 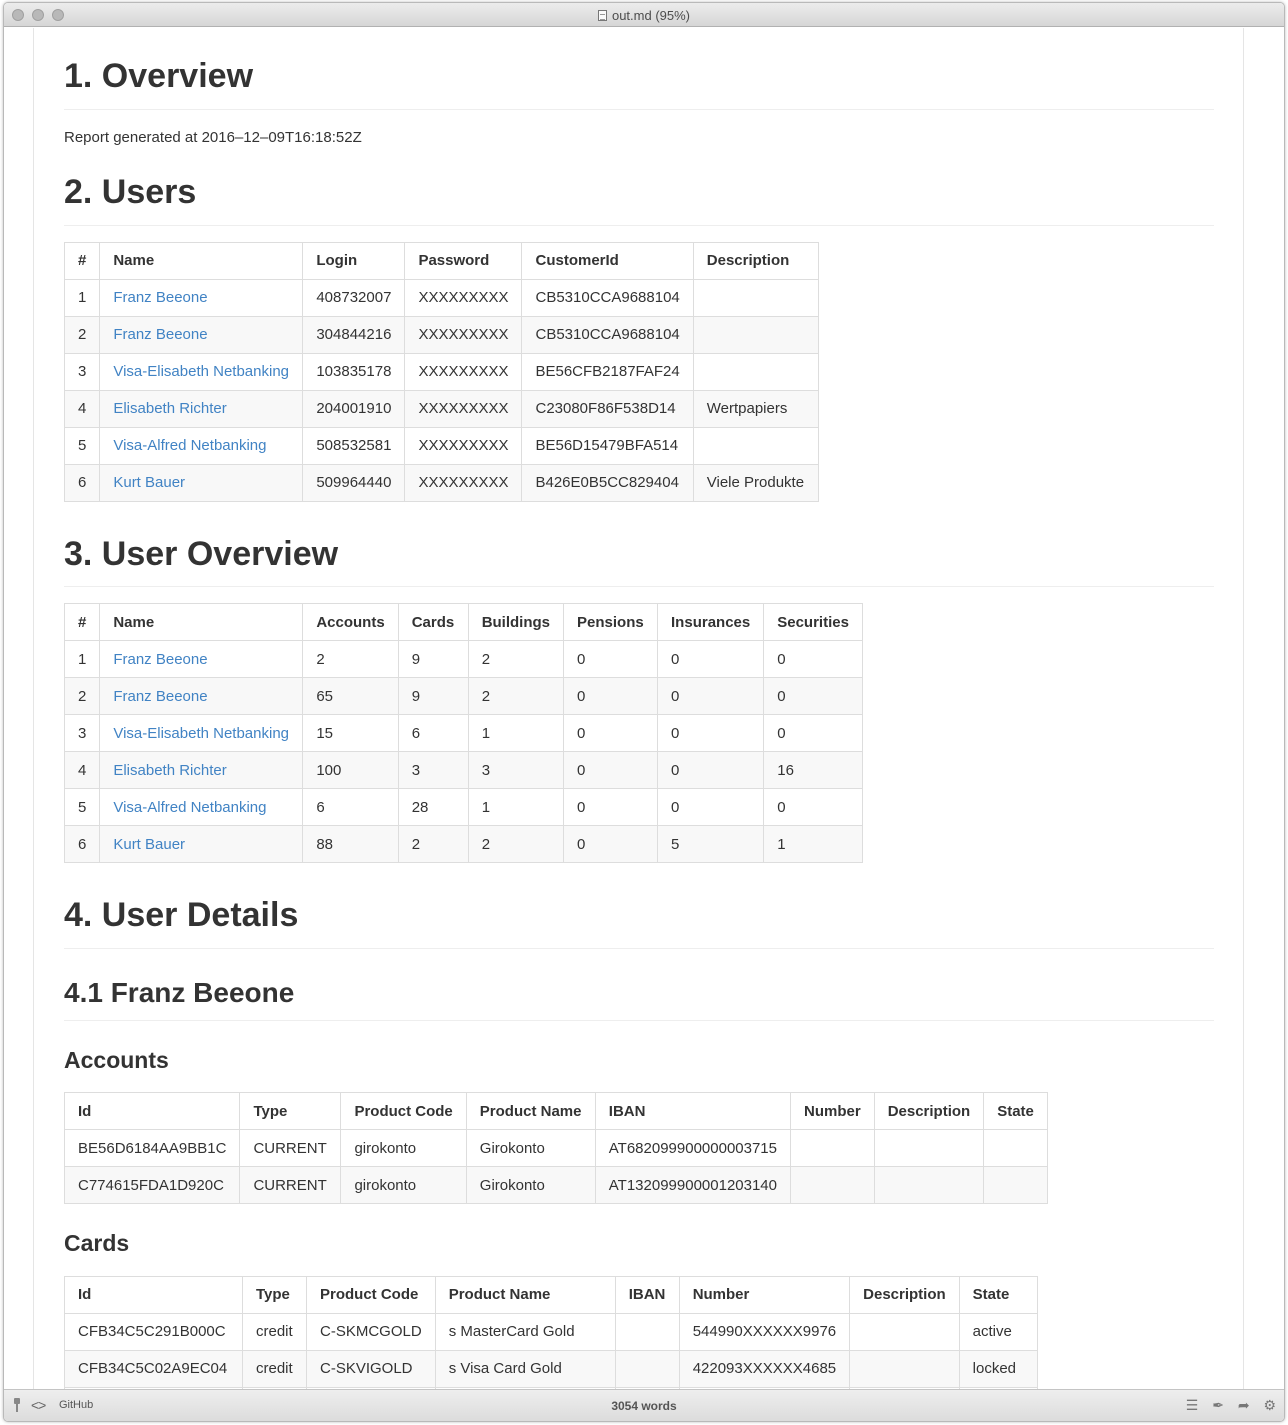 I want to click on users-col-description: Description, so click(x=755, y=260).